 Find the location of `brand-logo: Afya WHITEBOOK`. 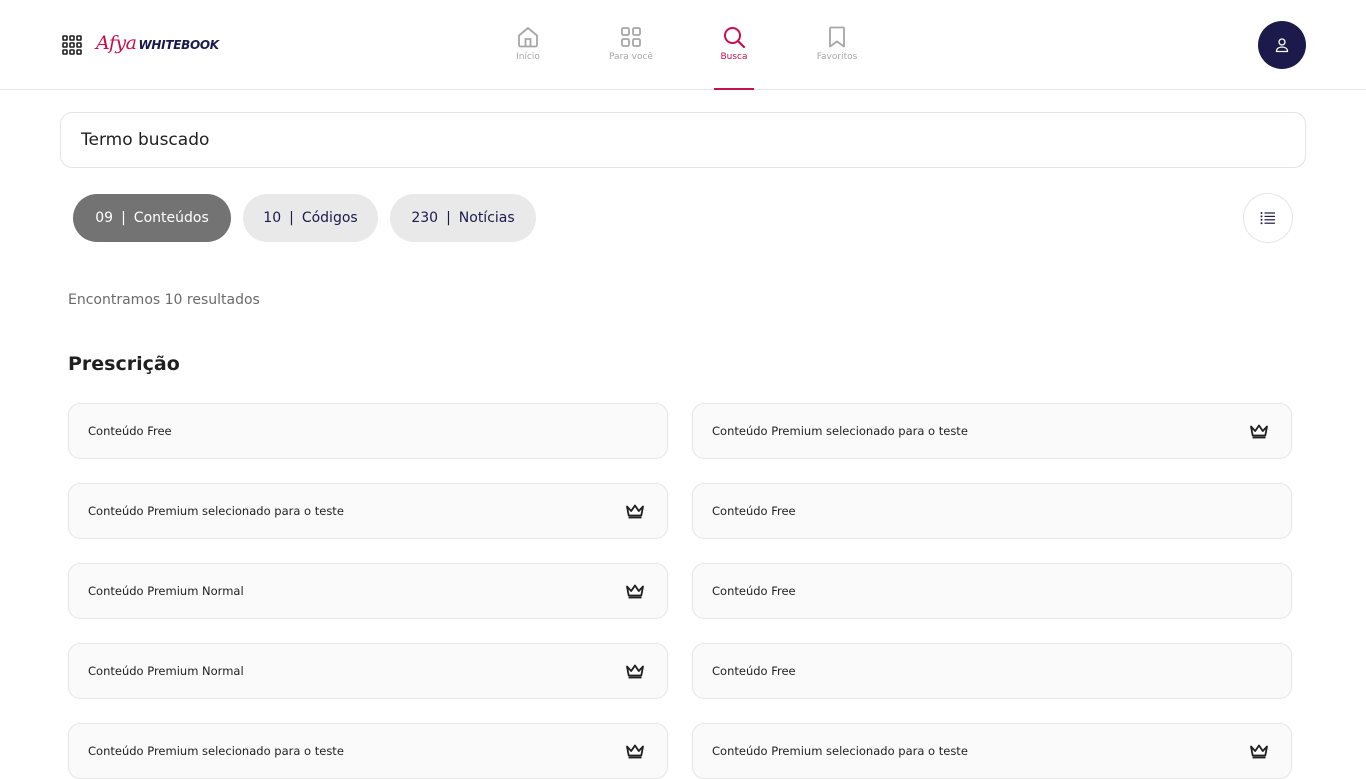

brand-logo: Afya WHITEBOOK is located at coordinates (157, 44).